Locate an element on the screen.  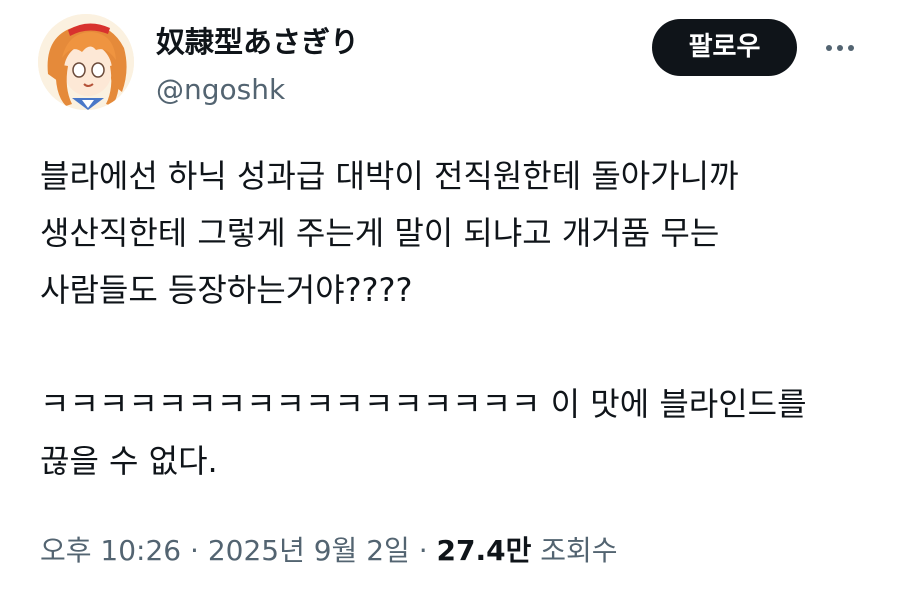
tweet-meta: 오후 10:26 · 2025년 9월 2일 · 27.4만 조회수 is located at coordinates (329, 551).